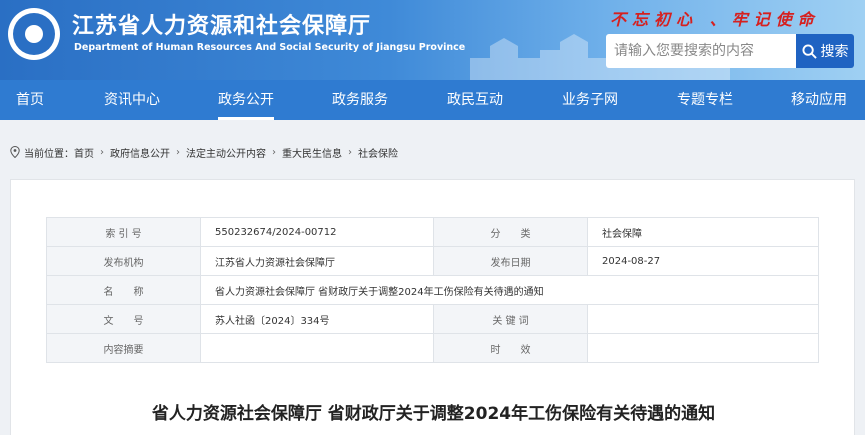 Image resolution: width=865 pixels, height=435 pixels. I want to click on breadcrumb-social-insurance: 社会保险, so click(378, 152).